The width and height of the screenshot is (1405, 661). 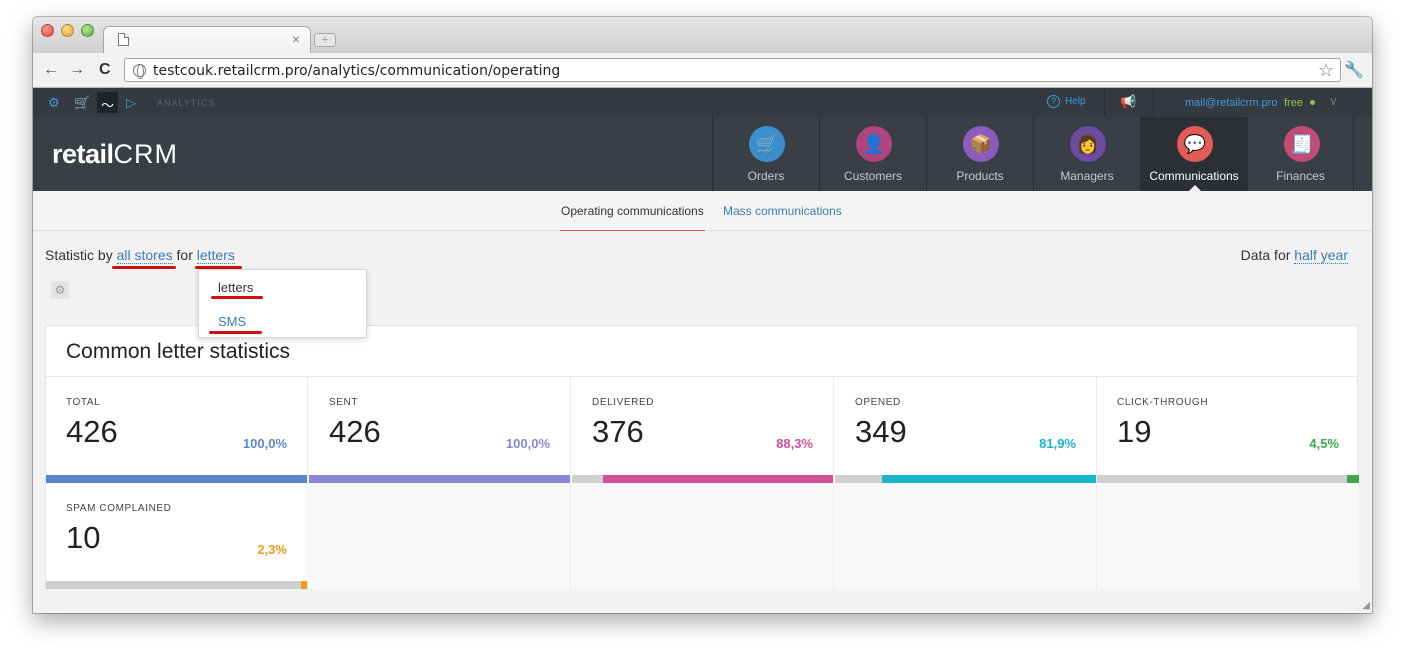 What do you see at coordinates (92, 431) in the screenshot?
I see `stat-value: 426` at bounding box center [92, 431].